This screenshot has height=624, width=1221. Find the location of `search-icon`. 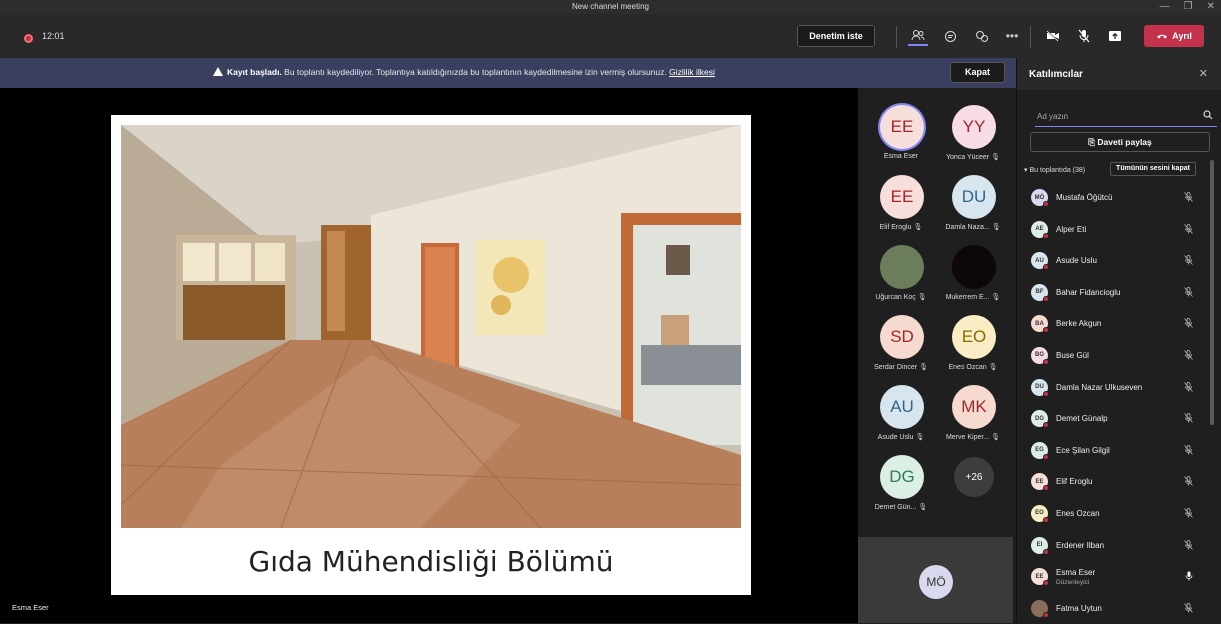

search-icon is located at coordinates (1208, 116).